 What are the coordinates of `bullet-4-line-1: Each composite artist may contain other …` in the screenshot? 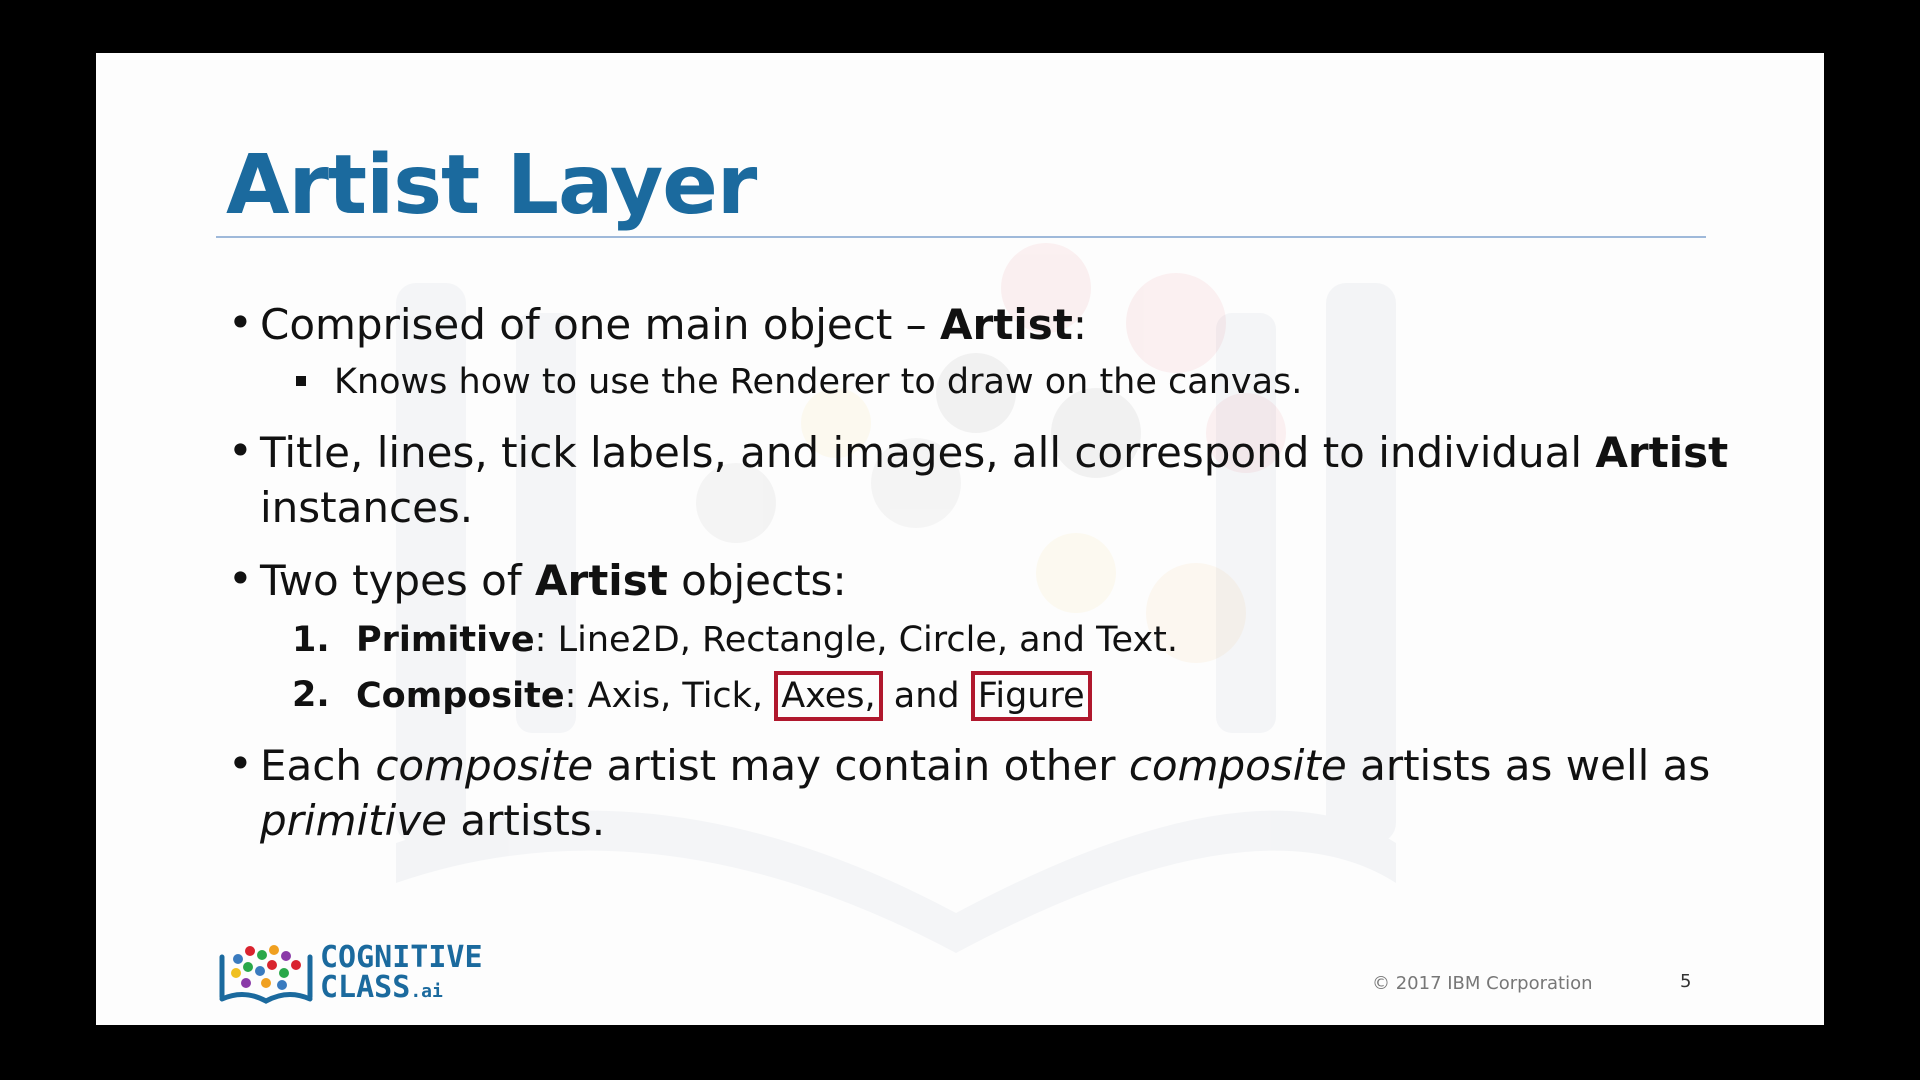 It's located at (985, 765).